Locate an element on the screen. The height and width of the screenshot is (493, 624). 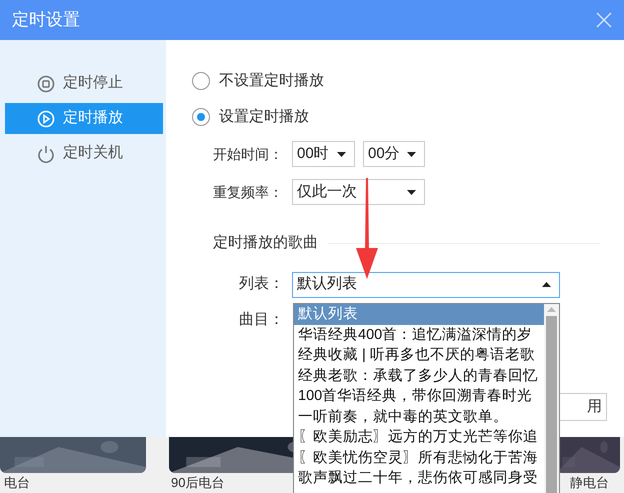
scroll-up-icon is located at coordinates (551, 309).